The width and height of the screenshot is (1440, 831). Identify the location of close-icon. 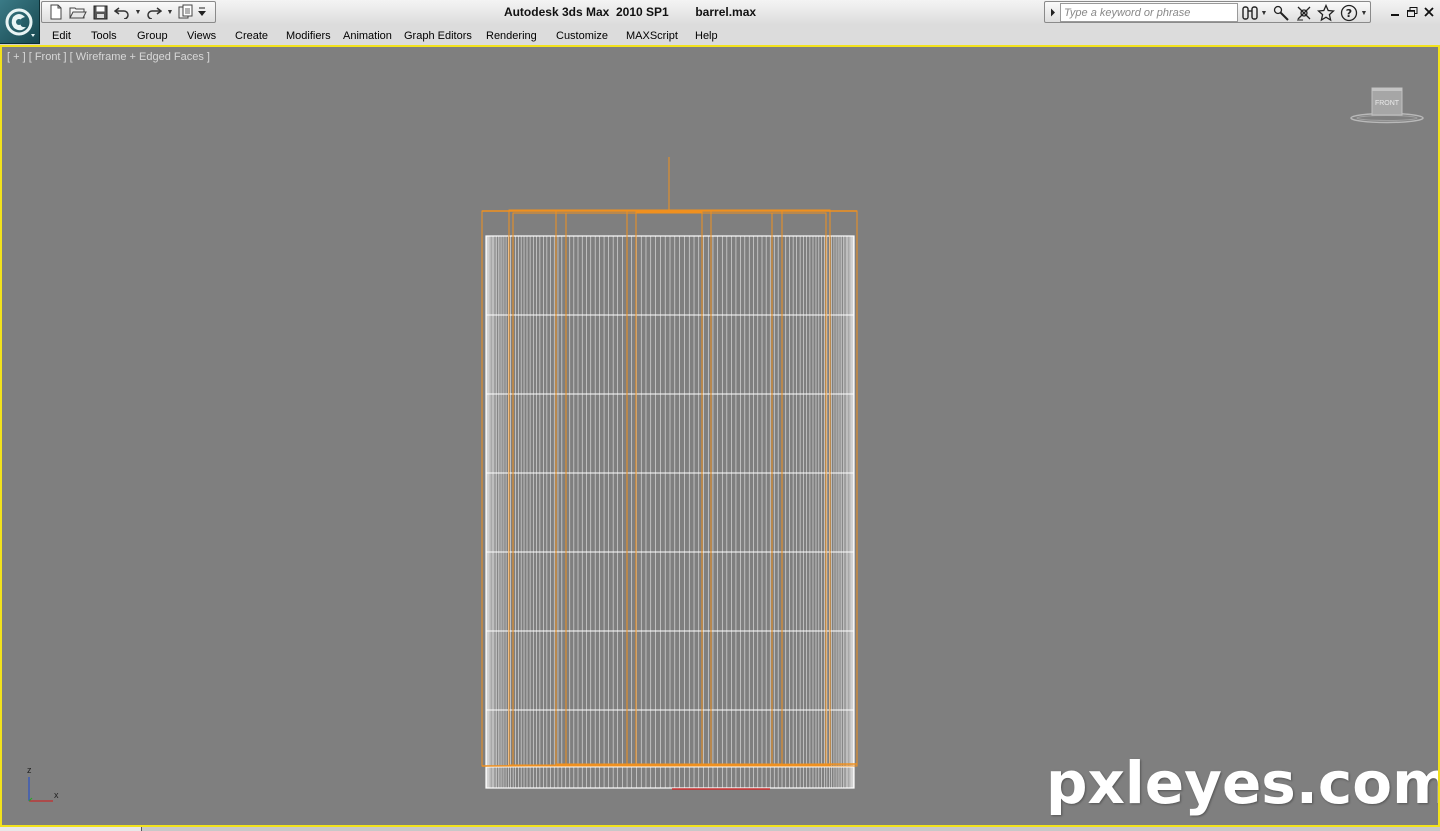
(1429, 12).